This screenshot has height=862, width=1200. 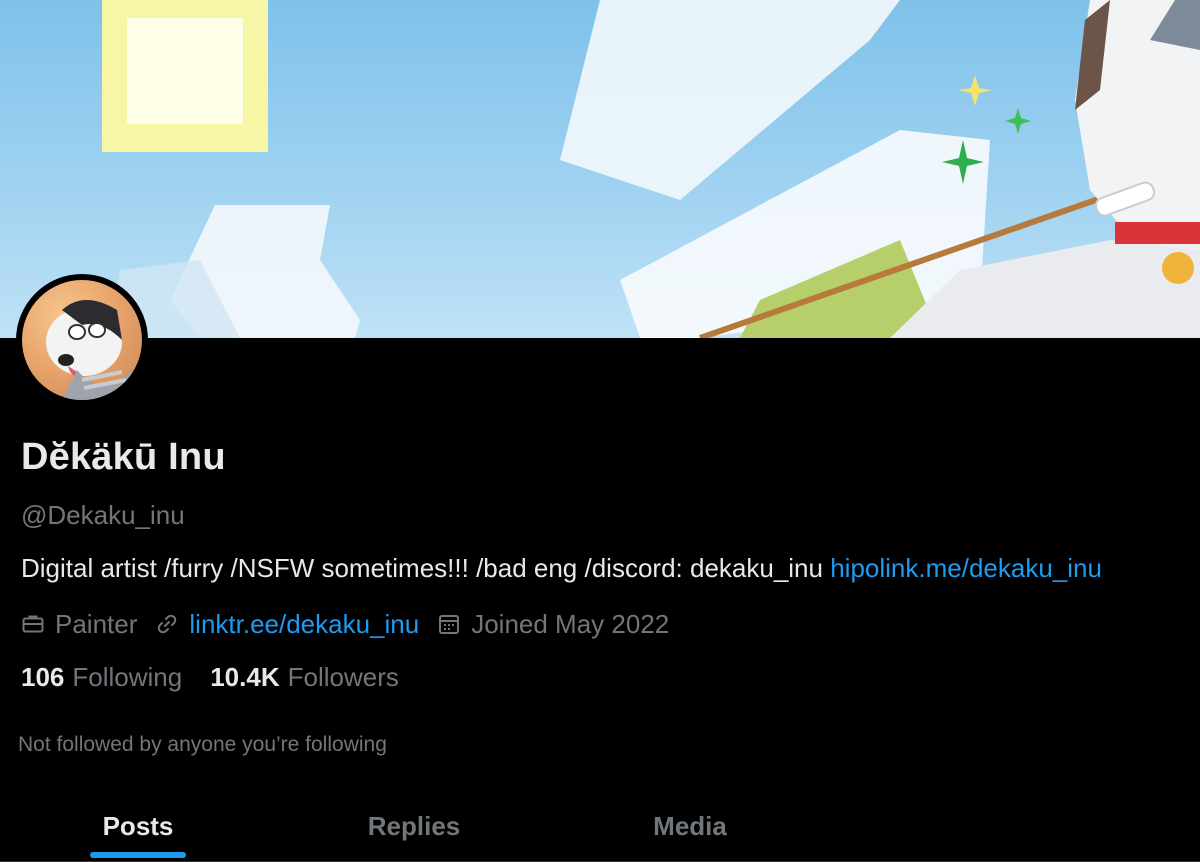 I want to click on tab-posts-label: Posts, so click(x=138, y=825).